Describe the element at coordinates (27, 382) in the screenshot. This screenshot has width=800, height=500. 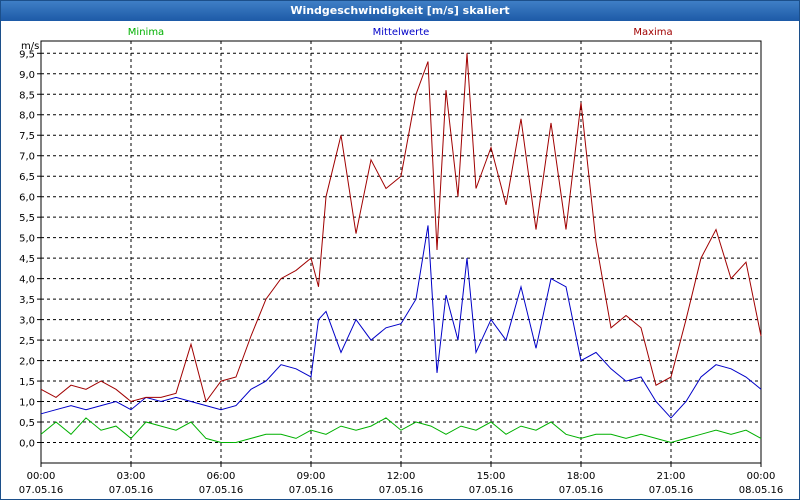
I see `y-tick-label: 1,5` at that location.